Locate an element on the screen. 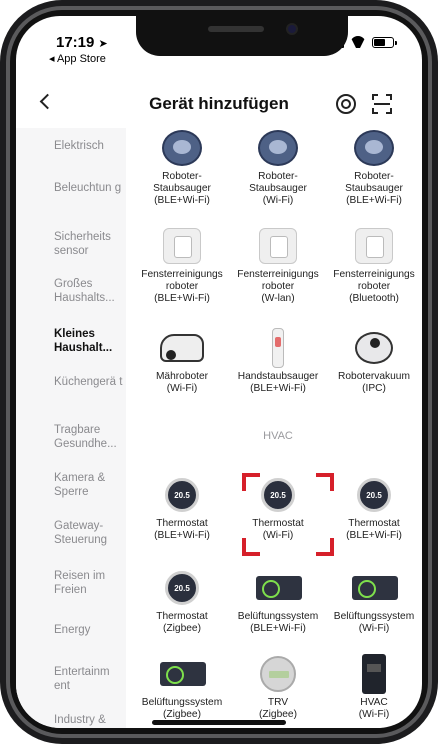 This screenshot has width=438, height=744. qr-scan-icon is located at coordinates (382, 104).